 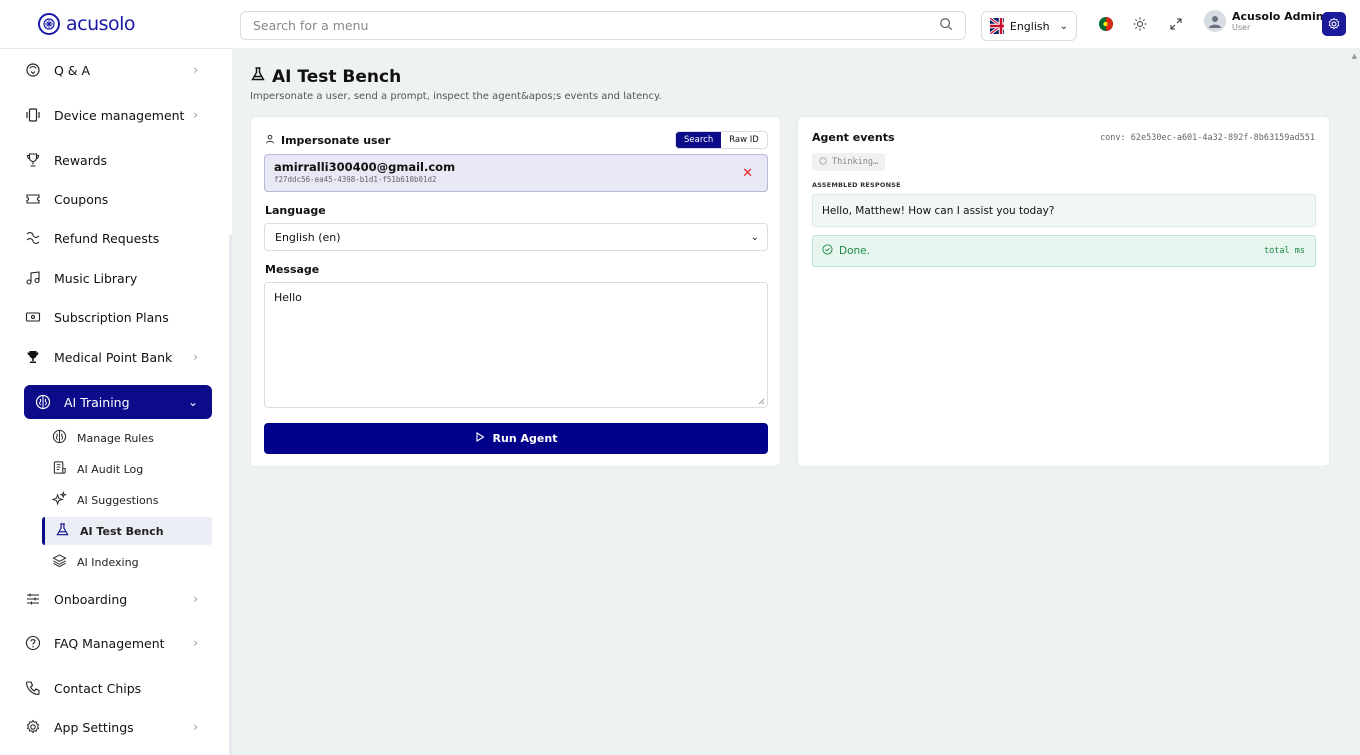 I want to click on selected-user-email: amirralli300400@gmail.com, so click(x=365, y=167).